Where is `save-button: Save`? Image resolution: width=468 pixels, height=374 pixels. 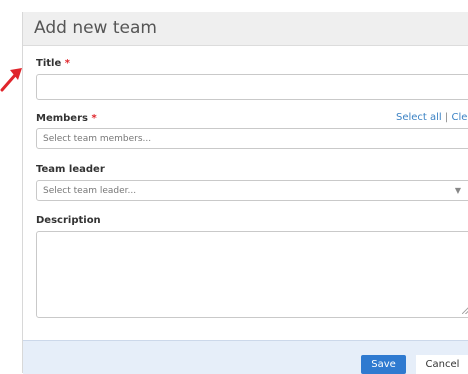 save-button: Save is located at coordinates (383, 364).